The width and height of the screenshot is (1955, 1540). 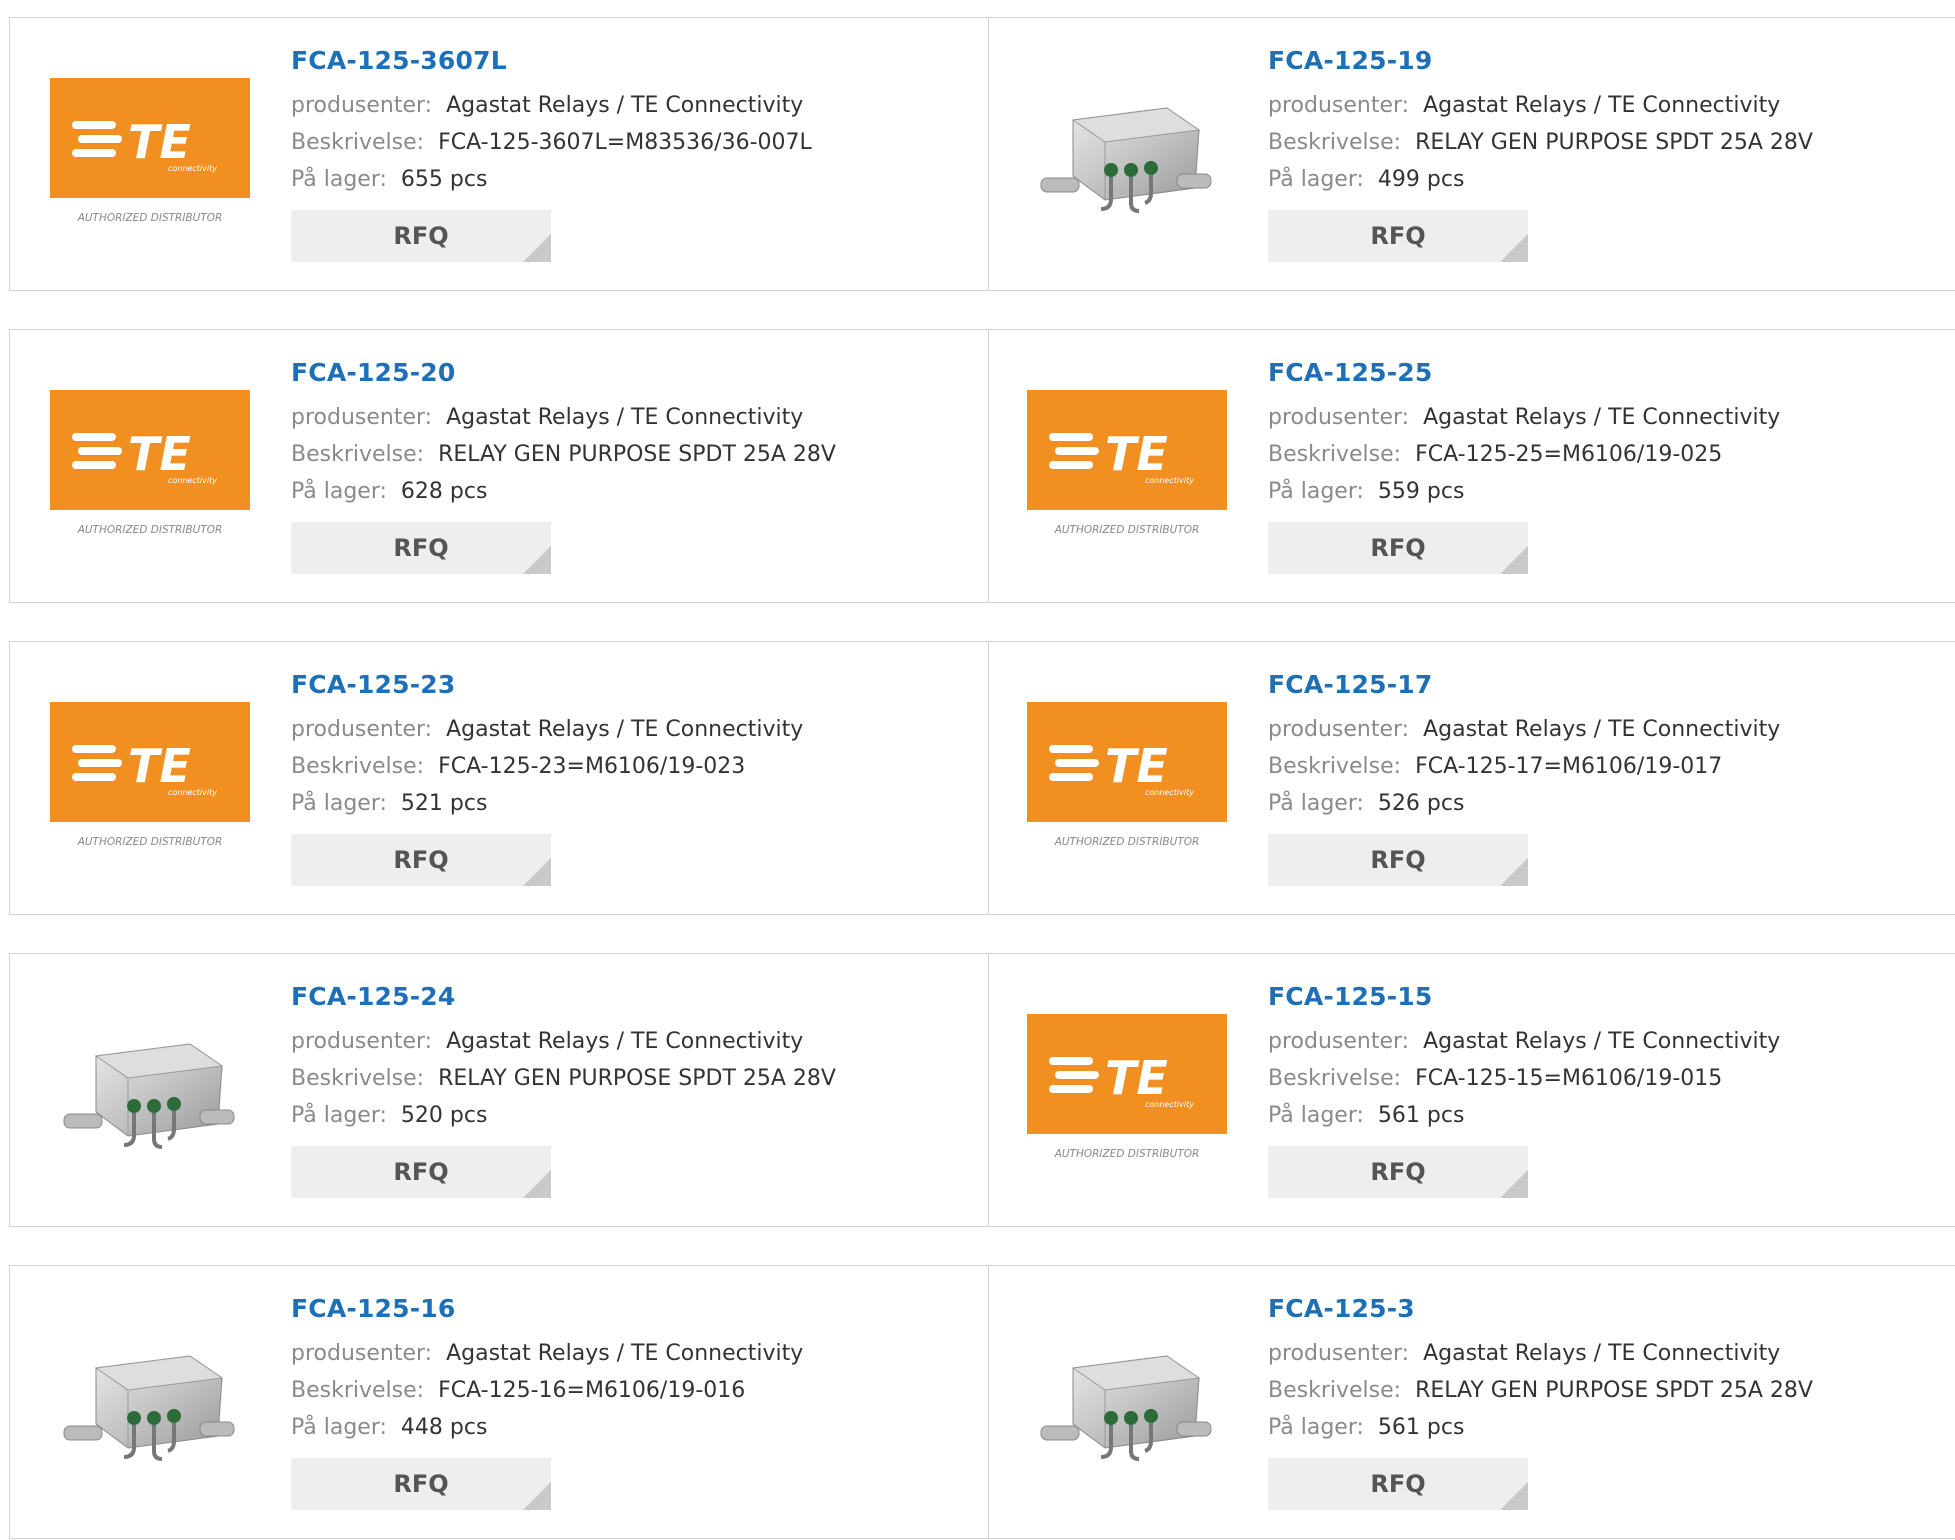 What do you see at coordinates (551, 60) in the screenshot?
I see `product-title-link: FCA-125-3607L` at bounding box center [551, 60].